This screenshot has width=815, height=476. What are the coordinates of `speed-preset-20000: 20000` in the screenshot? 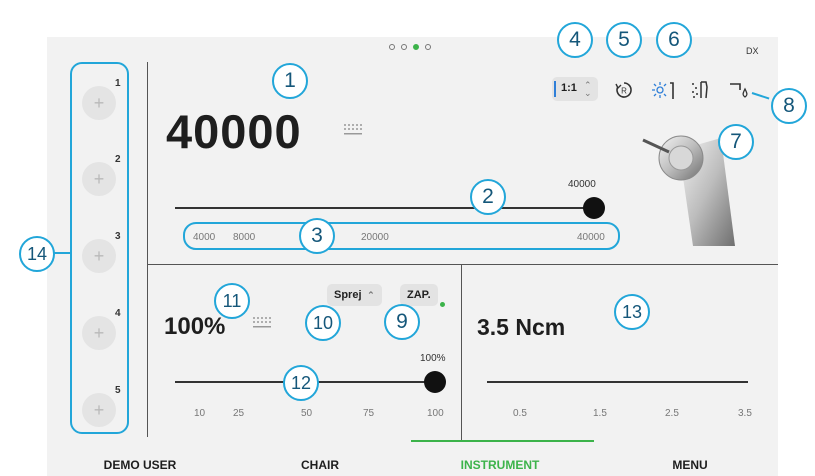 It's located at (375, 237).